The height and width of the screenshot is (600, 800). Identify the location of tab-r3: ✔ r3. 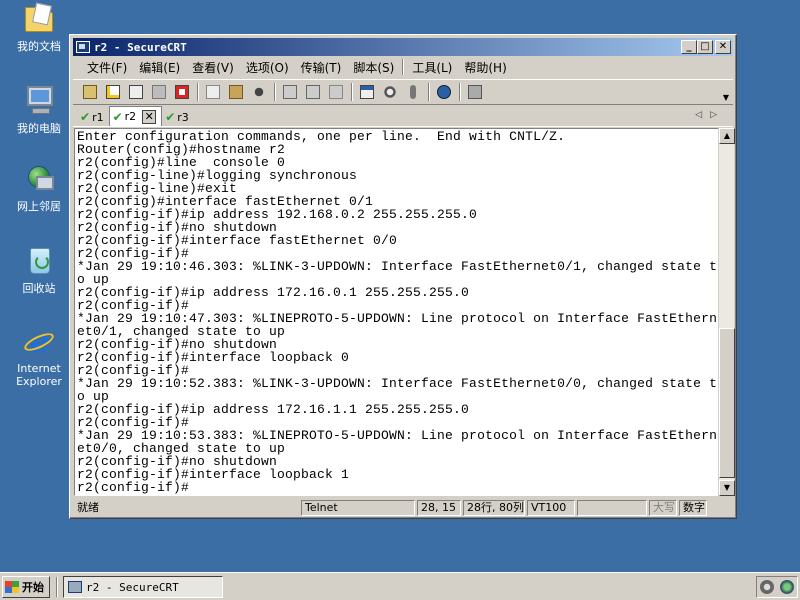
(178, 117).